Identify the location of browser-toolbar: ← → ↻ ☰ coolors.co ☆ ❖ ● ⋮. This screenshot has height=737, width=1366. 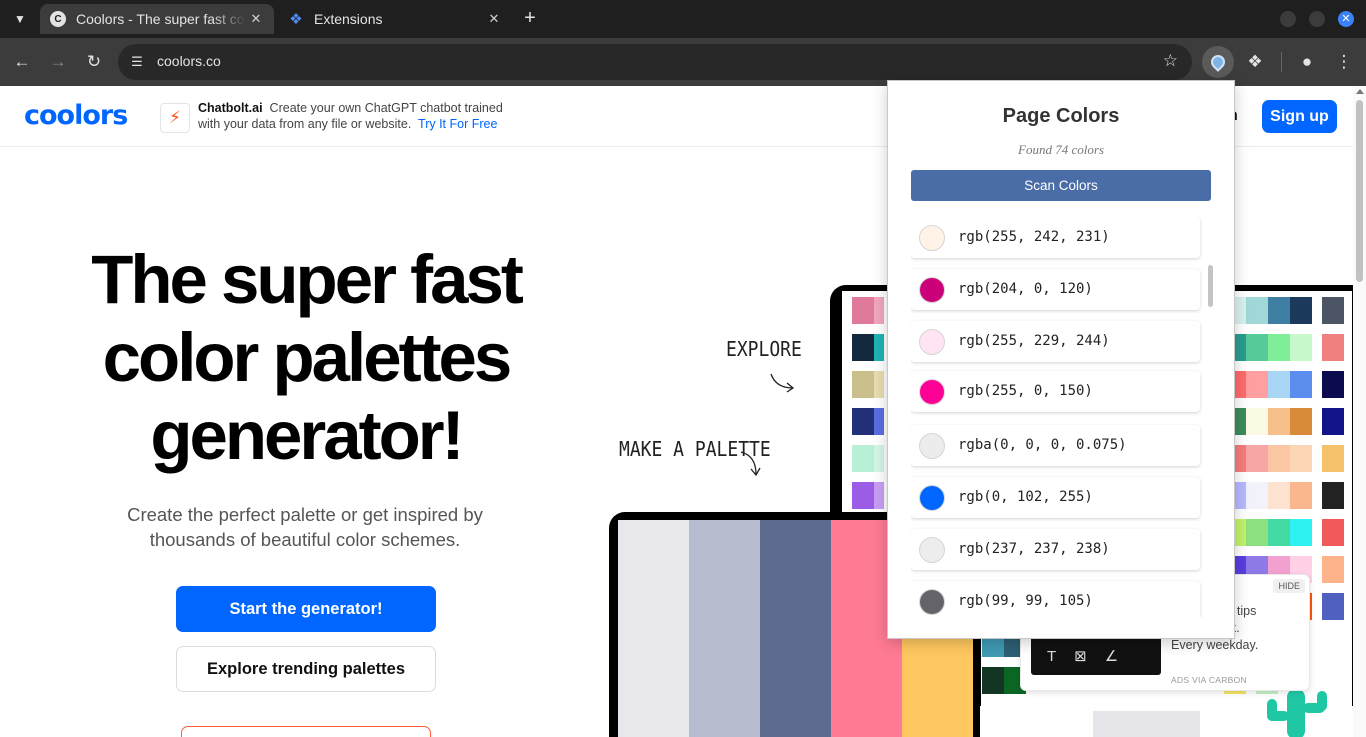
(683, 62).